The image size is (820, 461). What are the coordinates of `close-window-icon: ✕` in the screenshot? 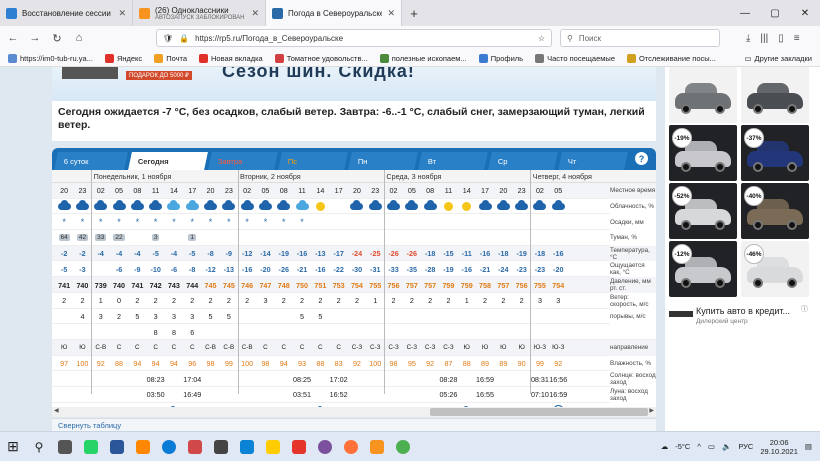 It's located at (805, 13).